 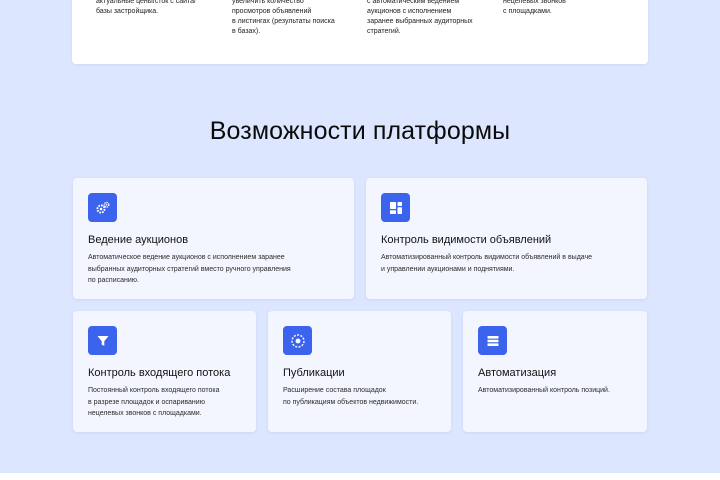 What do you see at coordinates (517, 373) in the screenshot?
I see `card-title: Автоматизация` at bounding box center [517, 373].